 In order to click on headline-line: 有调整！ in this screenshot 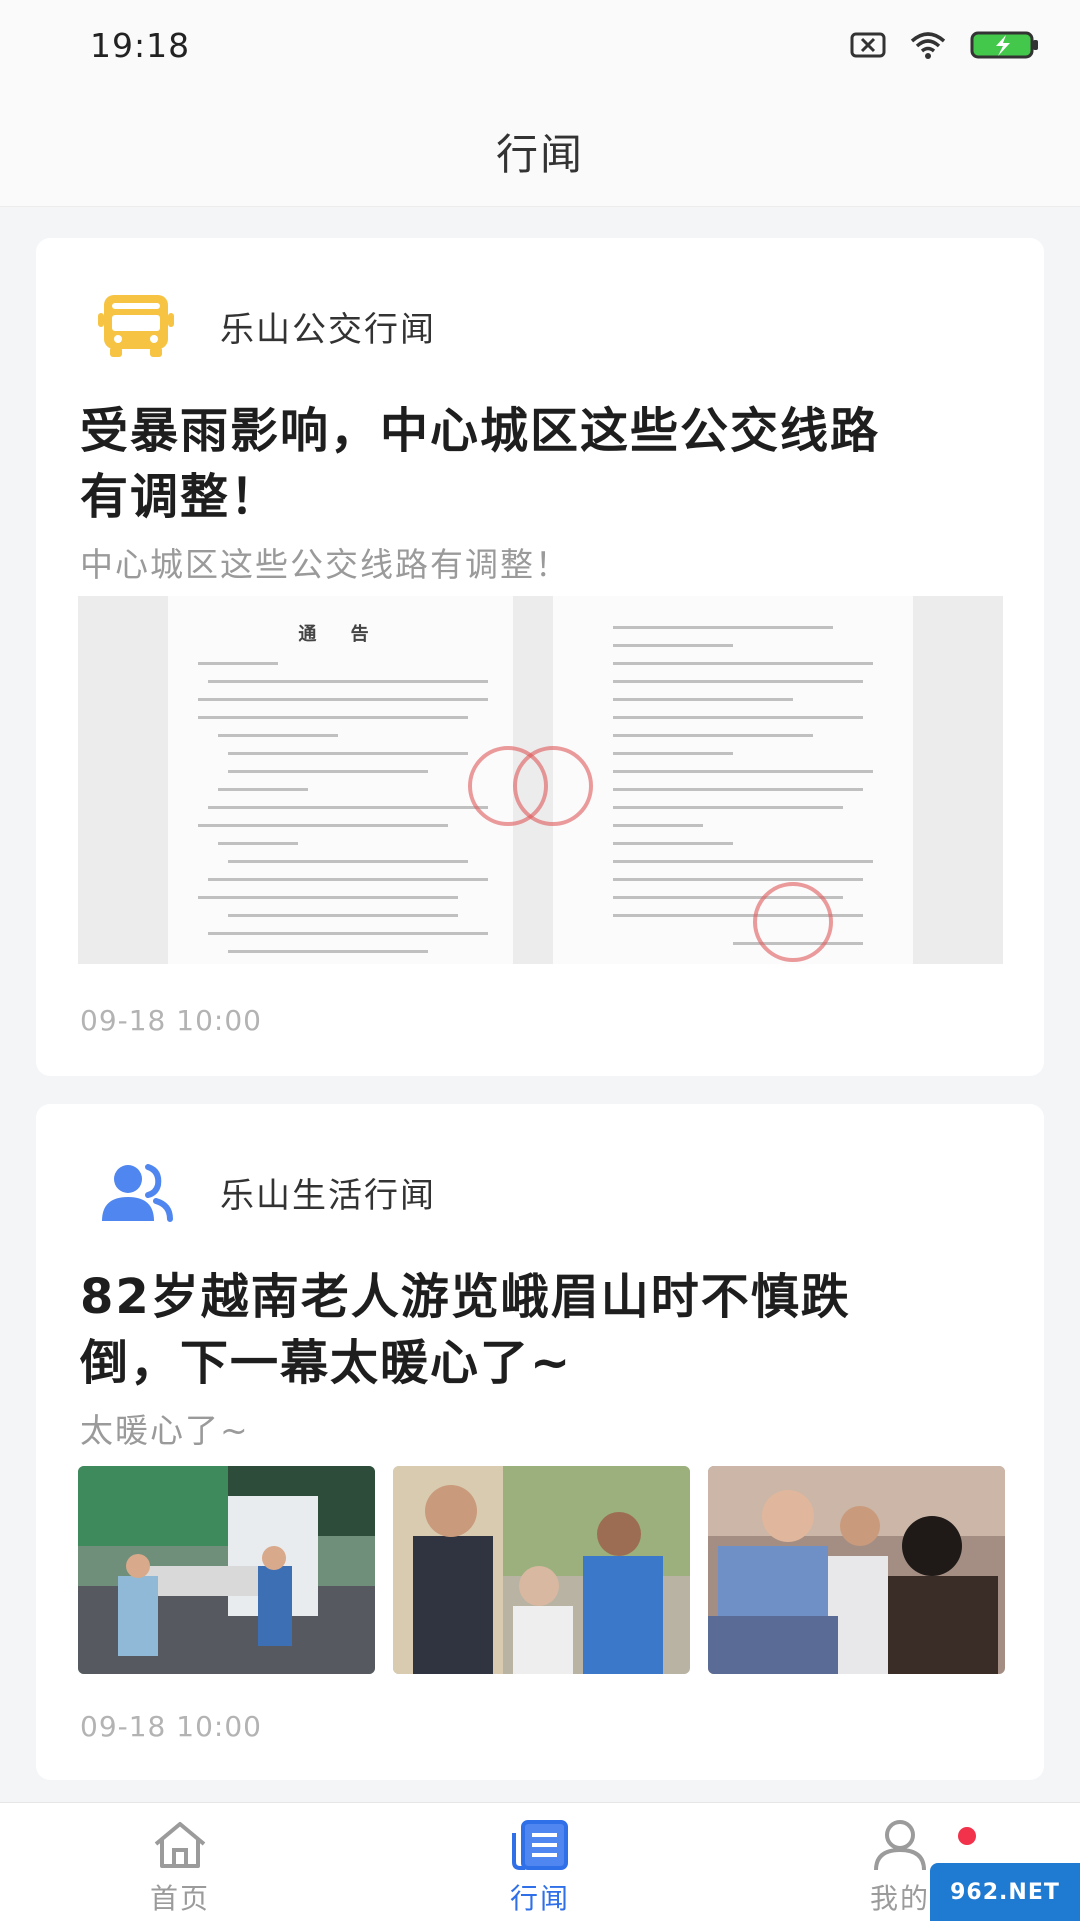, I will do `click(180, 497)`.